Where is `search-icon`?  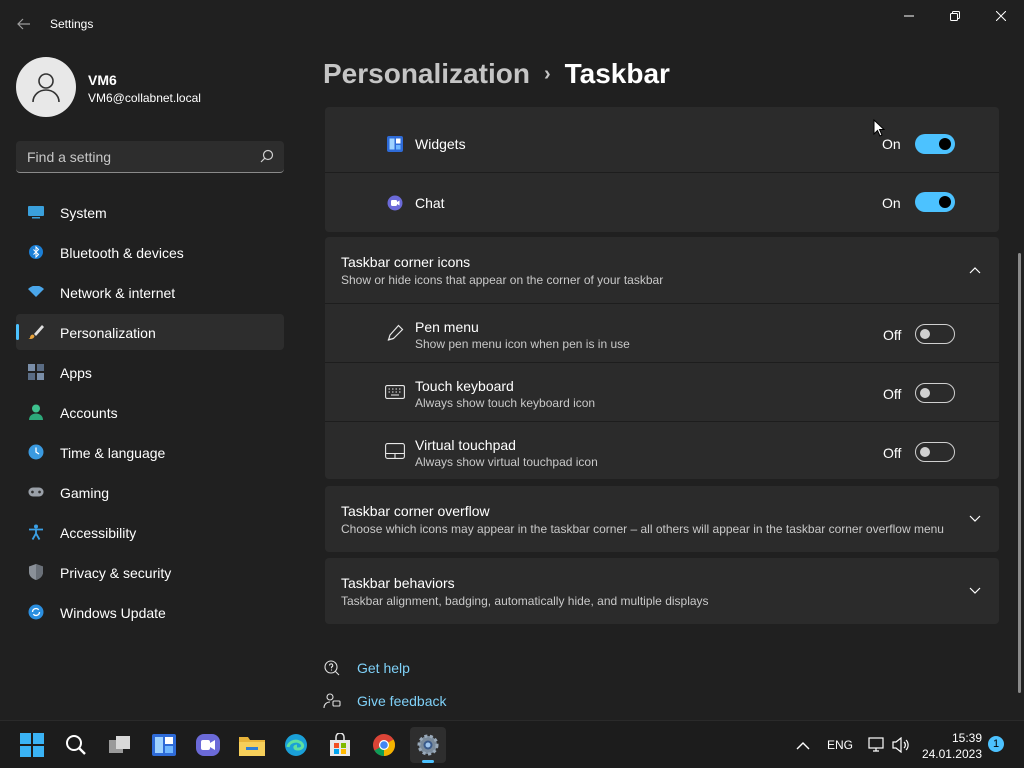
search-icon is located at coordinates (76, 745).